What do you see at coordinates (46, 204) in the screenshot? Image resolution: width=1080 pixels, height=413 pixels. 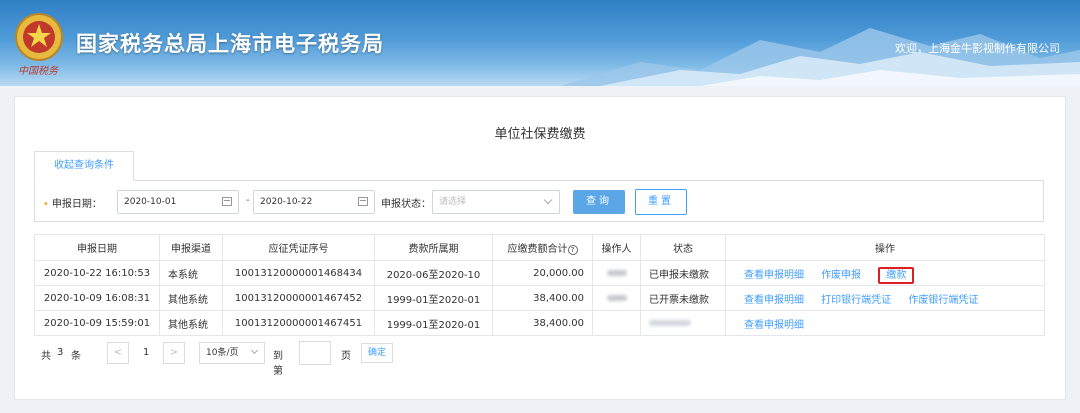 I see `required-asterisk: •` at bounding box center [46, 204].